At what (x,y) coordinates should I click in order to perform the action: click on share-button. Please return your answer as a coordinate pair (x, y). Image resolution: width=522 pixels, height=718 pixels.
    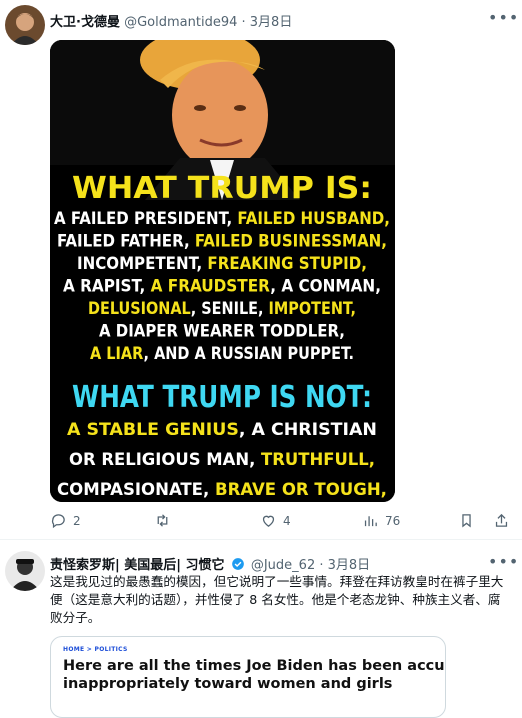
    Looking at the image, I should click on (501, 520).